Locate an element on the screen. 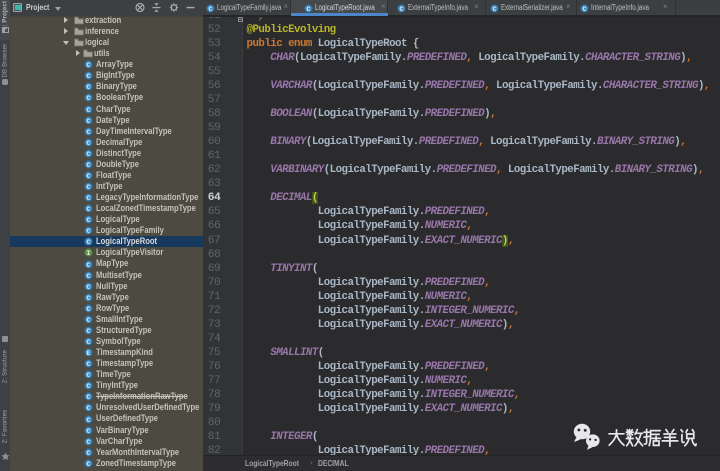 This screenshot has height=471, width=720. svg-text: I is located at coordinates (88, 253).